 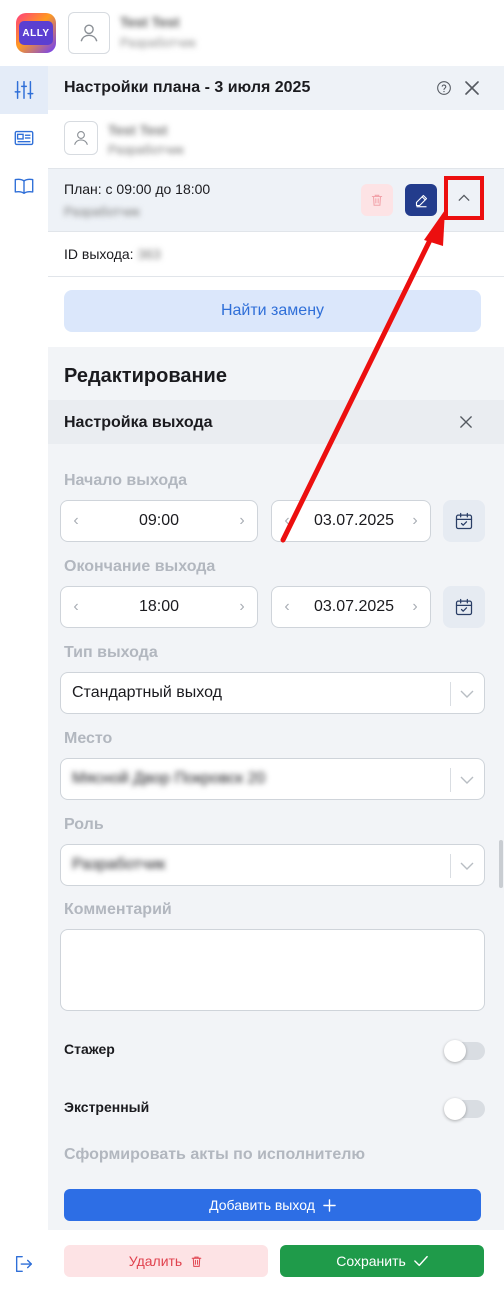 What do you see at coordinates (138, 130) in the screenshot?
I see `panel-user-name: Test Test` at bounding box center [138, 130].